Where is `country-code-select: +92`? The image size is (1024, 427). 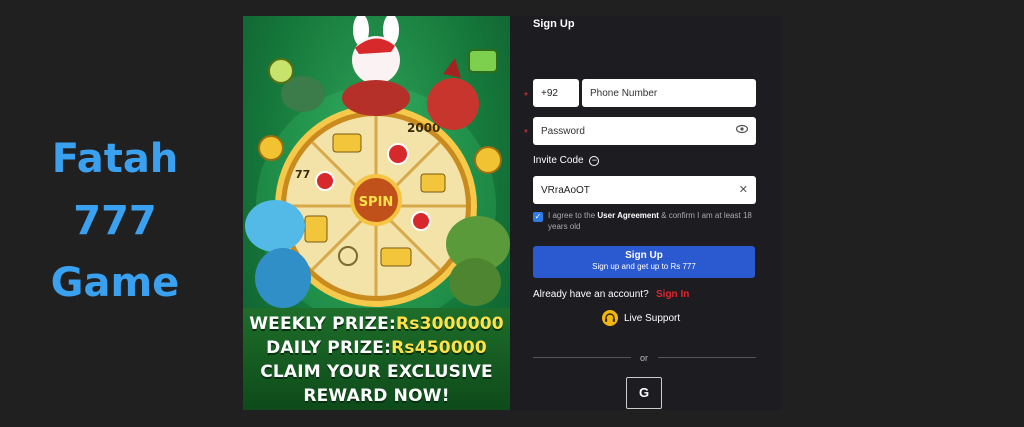
country-code-select: +92 is located at coordinates (556, 93).